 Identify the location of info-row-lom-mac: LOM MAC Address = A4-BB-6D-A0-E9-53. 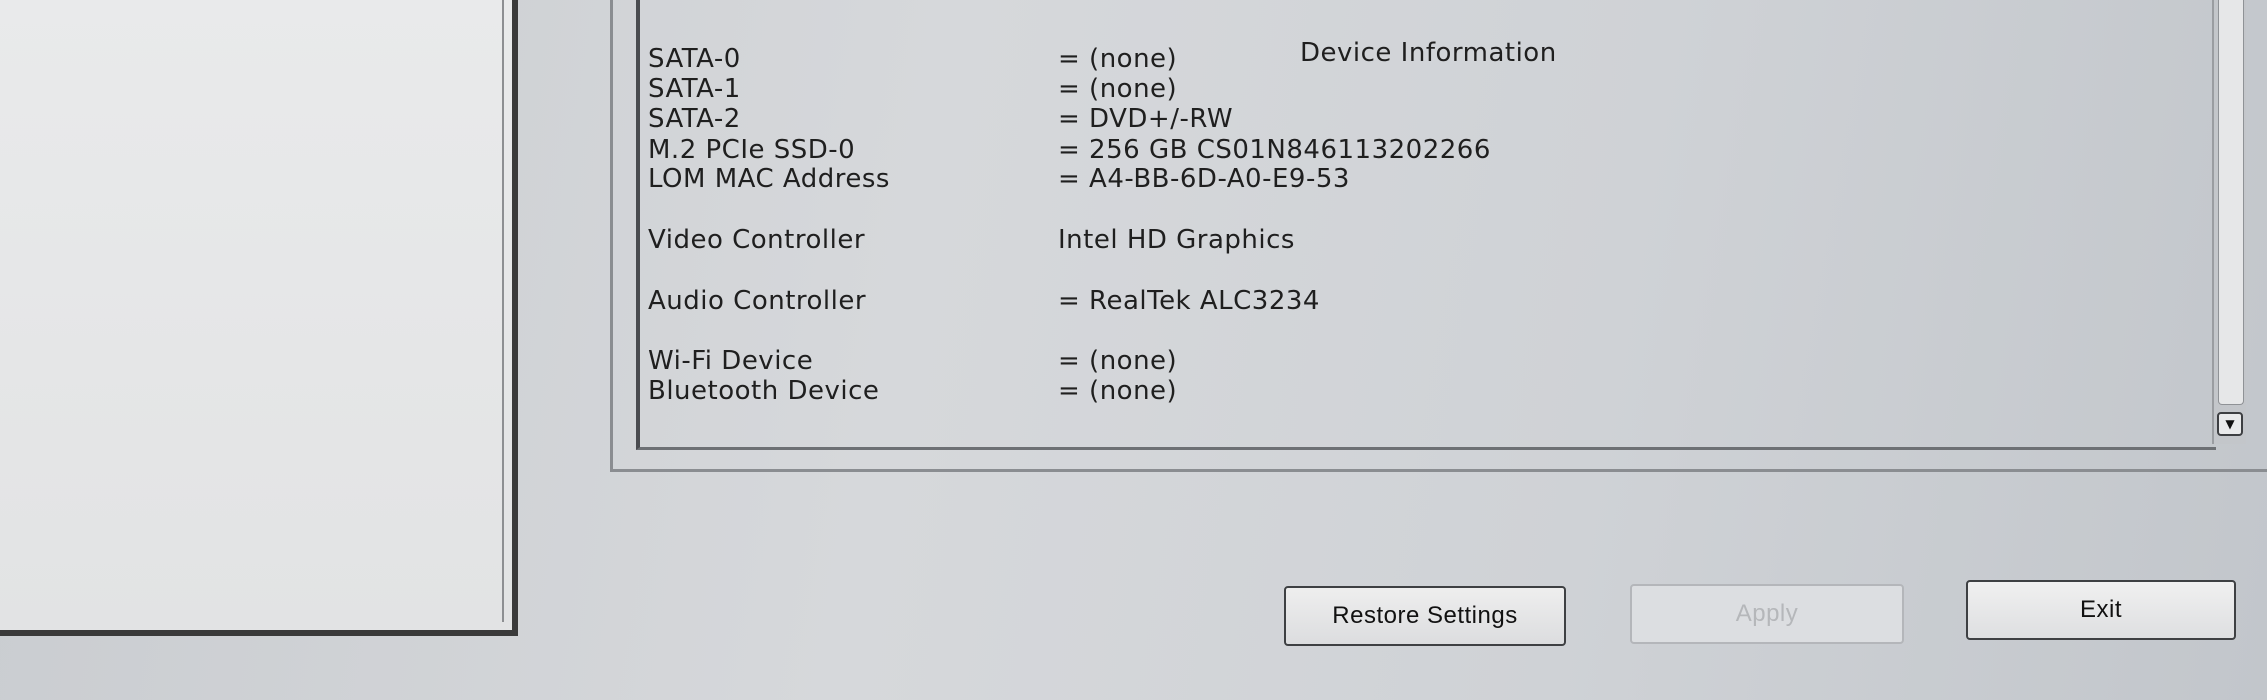
(1248, 179).